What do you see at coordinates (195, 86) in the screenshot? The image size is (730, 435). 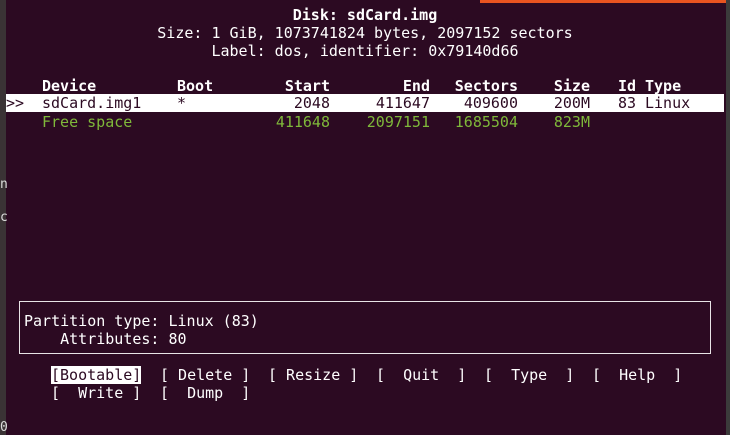 I see `column-header-boot: Boot` at bounding box center [195, 86].